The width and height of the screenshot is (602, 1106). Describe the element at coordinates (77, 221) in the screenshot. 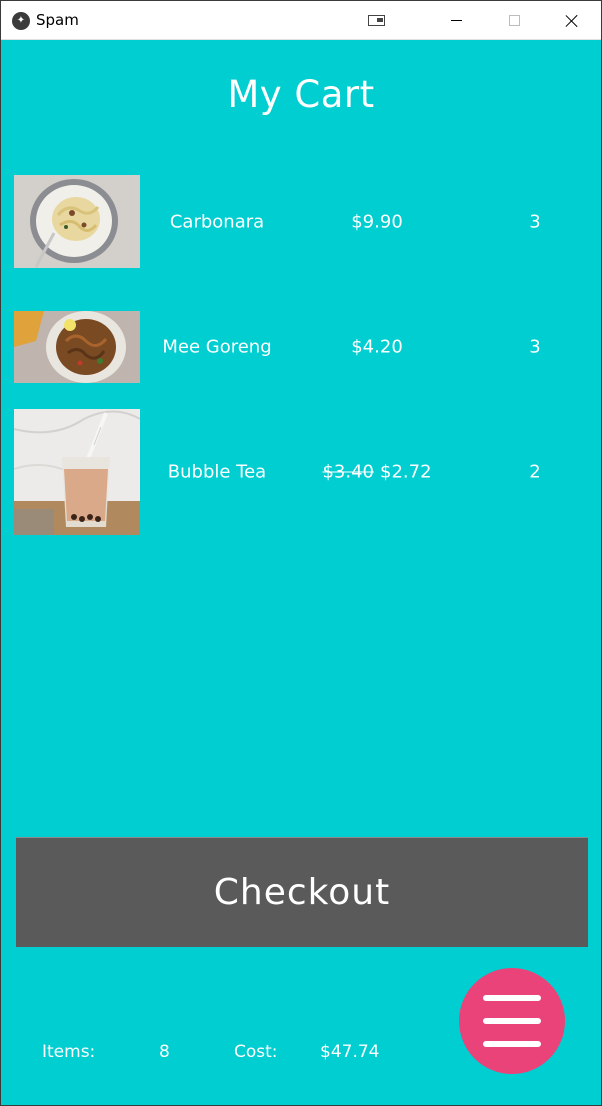

I see `carbonara-image` at that location.